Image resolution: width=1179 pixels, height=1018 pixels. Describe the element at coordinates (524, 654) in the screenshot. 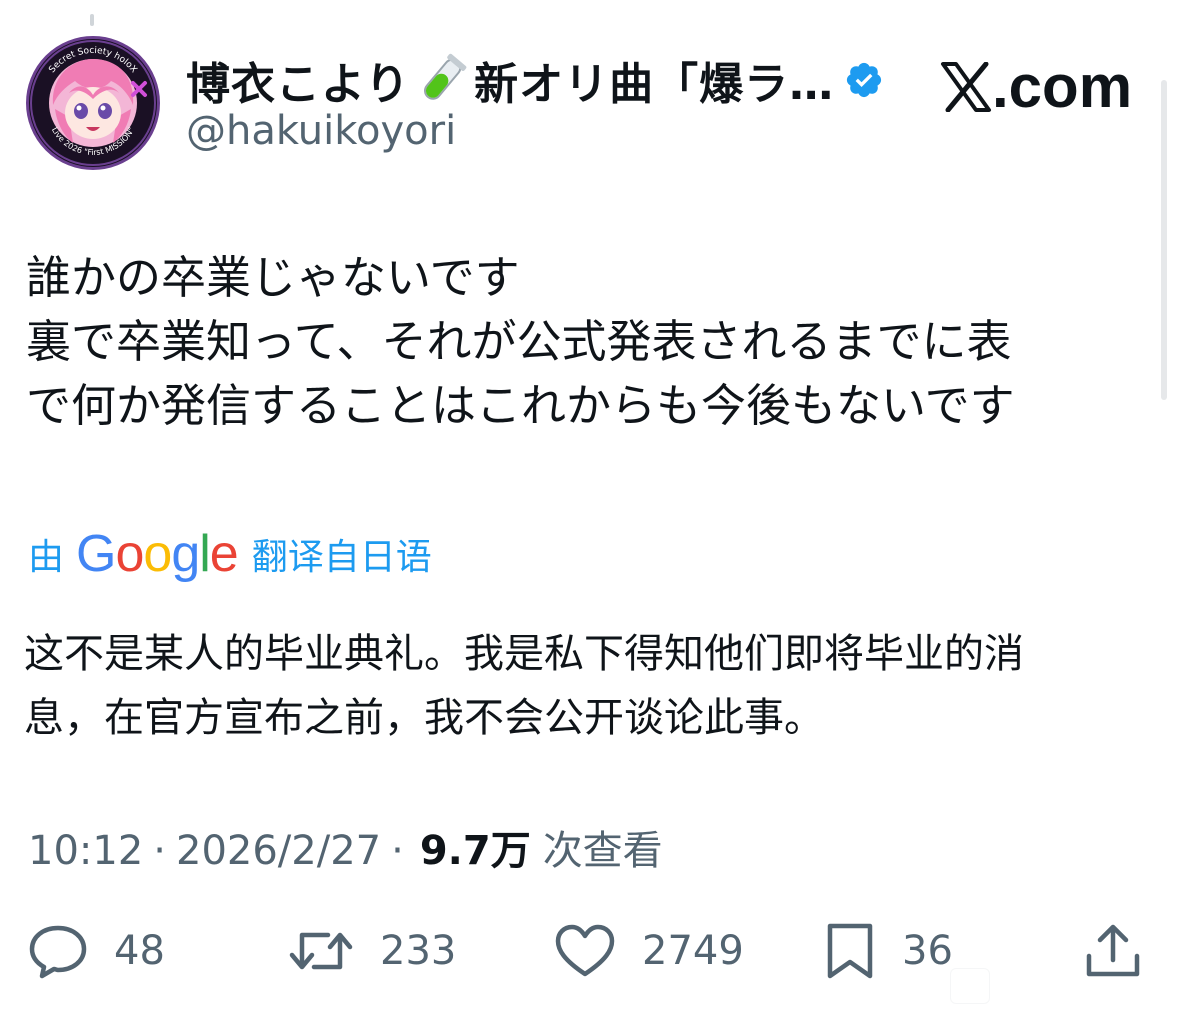

I see `translated-line: 这不是某人的毕业典礼。我是私下得知他们即将毕业的消` at that location.